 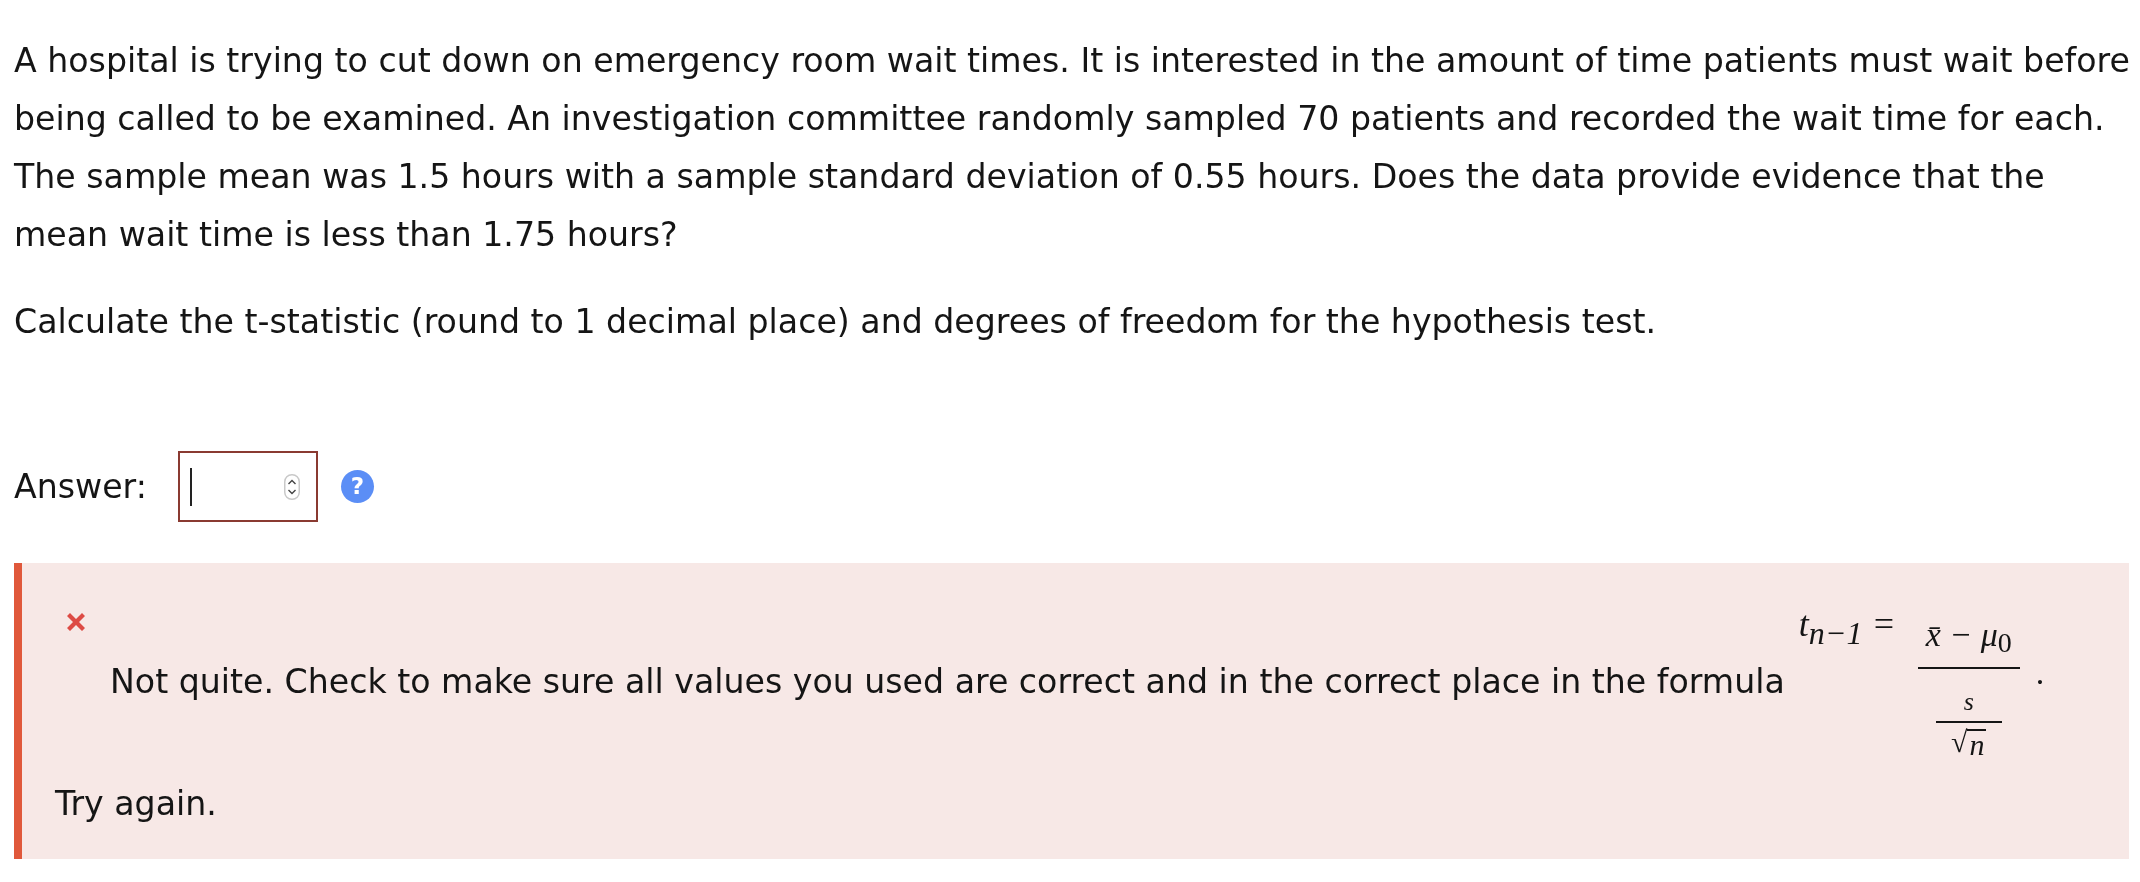 I want to click on square-root: √n, so click(x=1968, y=742).